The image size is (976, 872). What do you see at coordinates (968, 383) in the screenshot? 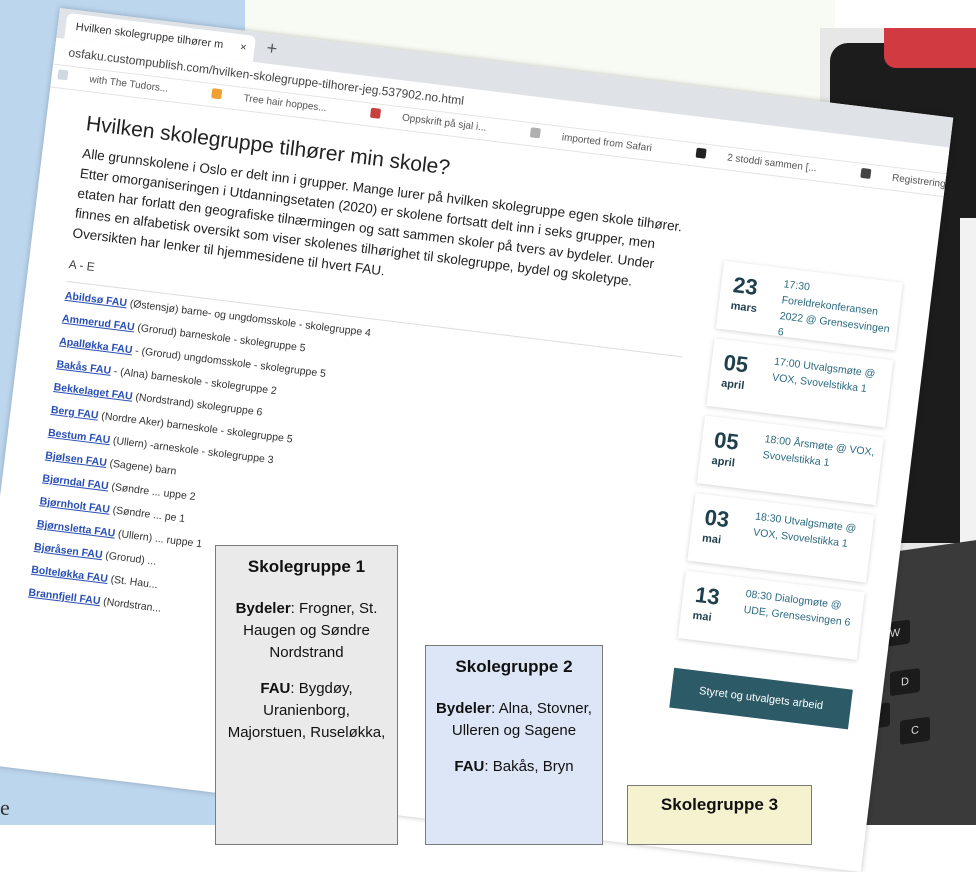
I see `laptop-screen` at bounding box center [968, 383].